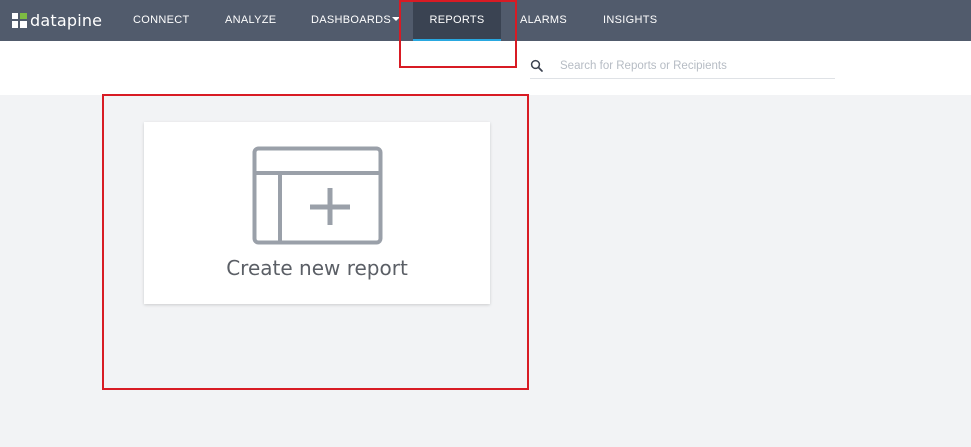 This screenshot has height=447, width=971. I want to click on nav-item-dashboards: DASHBOARDS, so click(356, 20).